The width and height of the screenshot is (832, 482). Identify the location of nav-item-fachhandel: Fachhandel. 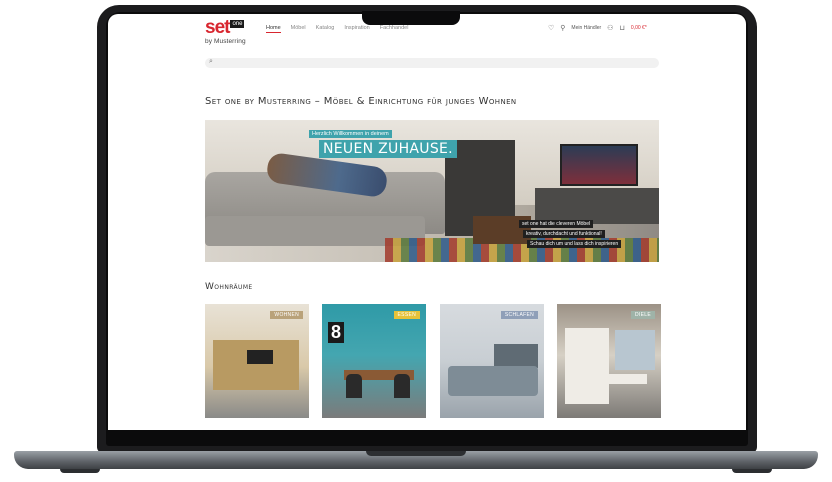
(394, 29).